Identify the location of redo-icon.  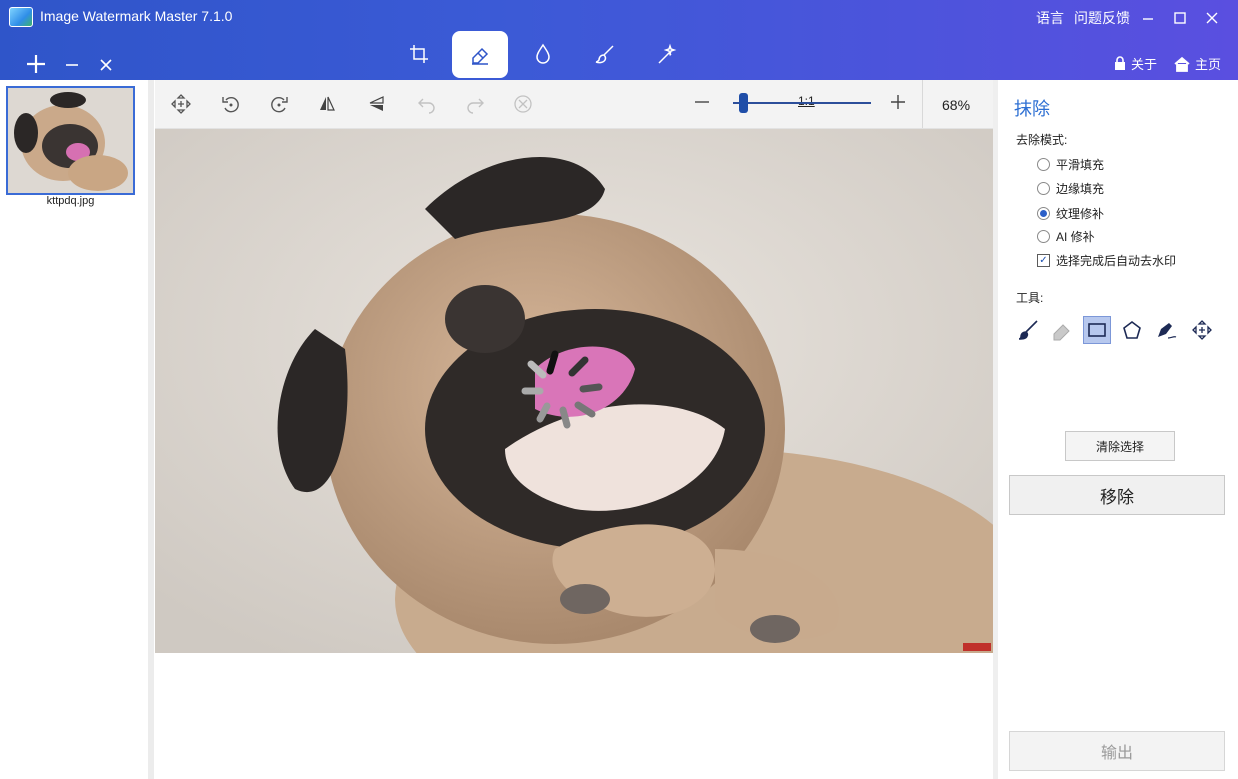
(475, 106).